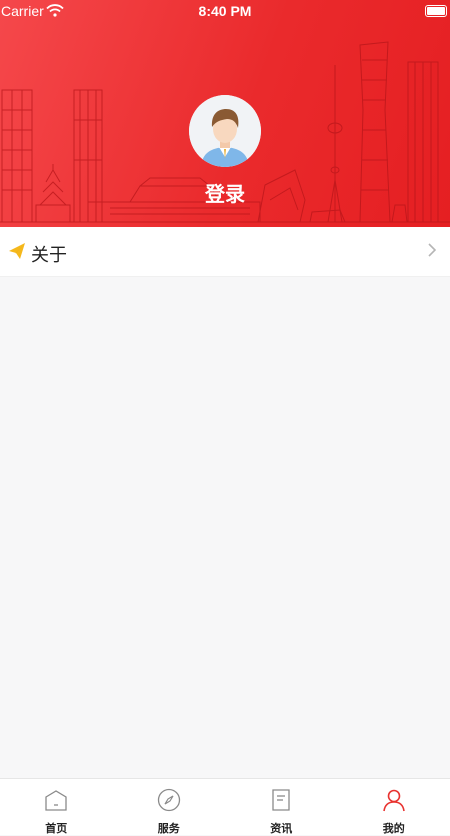 This screenshot has width=450, height=836. I want to click on status-bar: Carrier 8:40 PM, so click(225, 12).